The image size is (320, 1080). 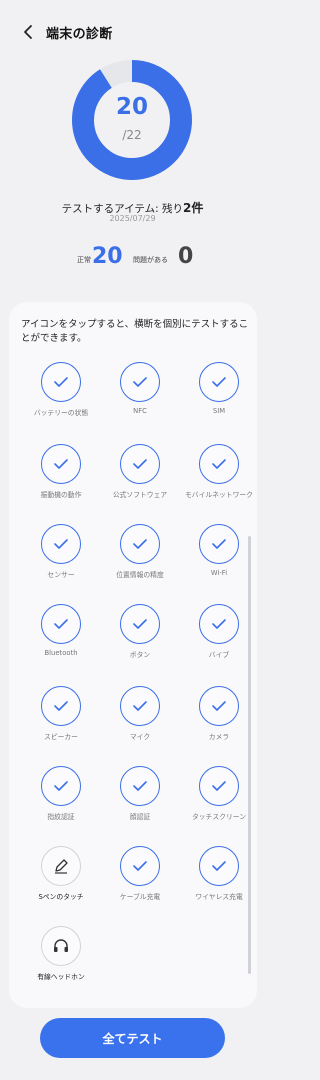 I want to click on test-item: 振動機の動作, so click(x=61, y=477).